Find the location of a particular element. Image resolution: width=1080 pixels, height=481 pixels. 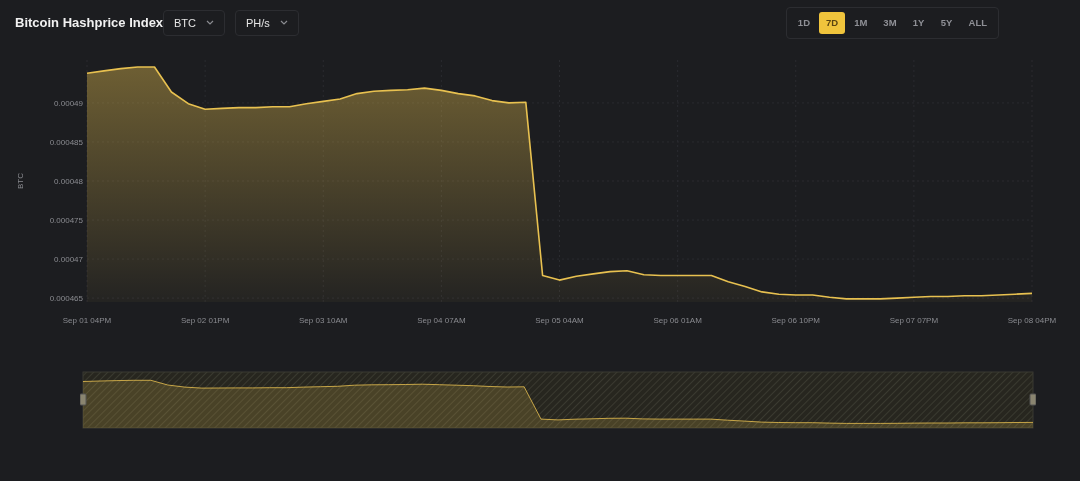

axis-title: BTC is located at coordinates (20, 181).